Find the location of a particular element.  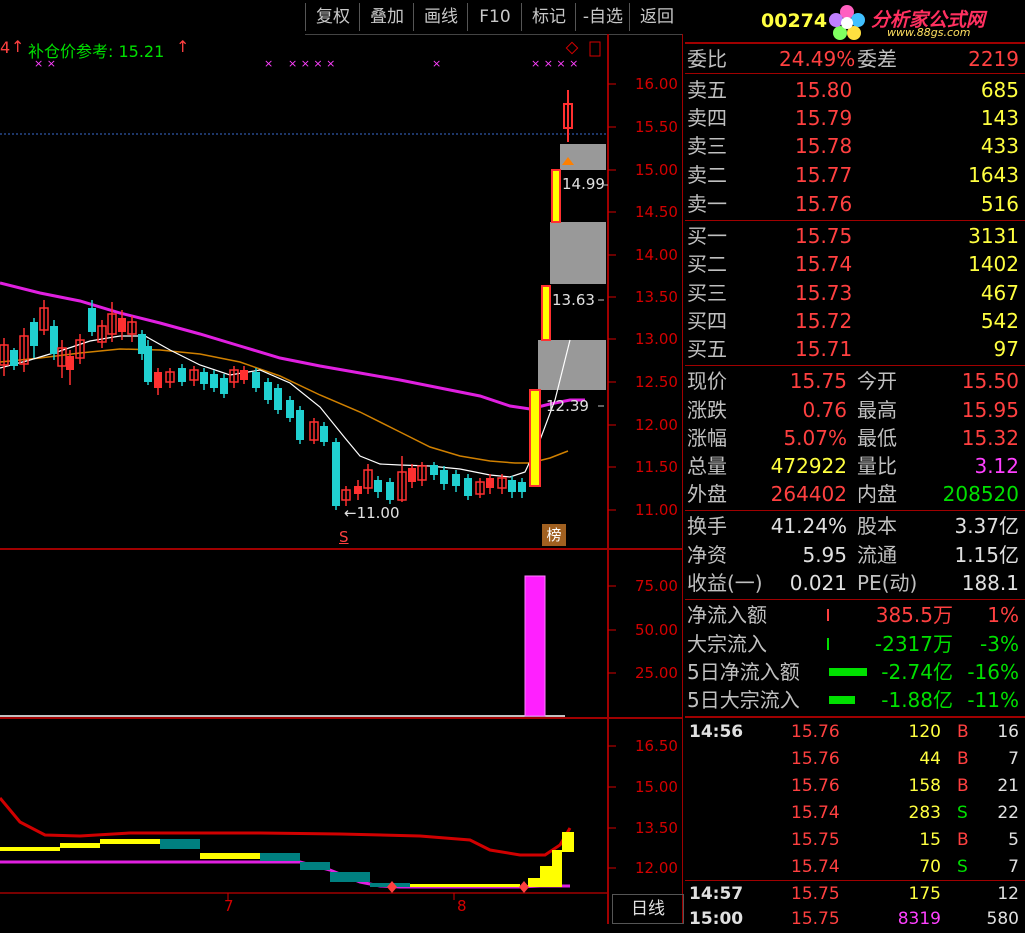

indicator-axis-label: 16.50 is located at coordinates (656, 746).